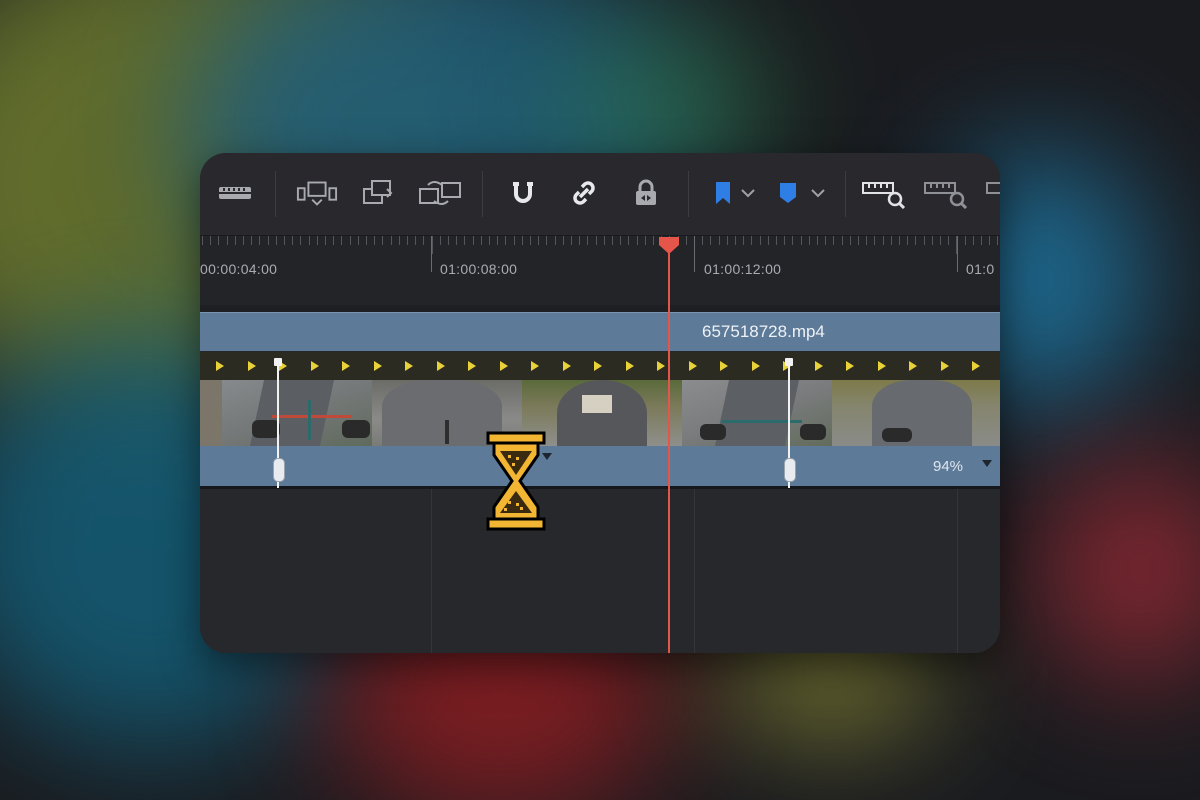 The height and width of the screenshot is (800, 1200). Describe the element at coordinates (600, 571) in the screenshot. I see `empty-track-area` at that location.